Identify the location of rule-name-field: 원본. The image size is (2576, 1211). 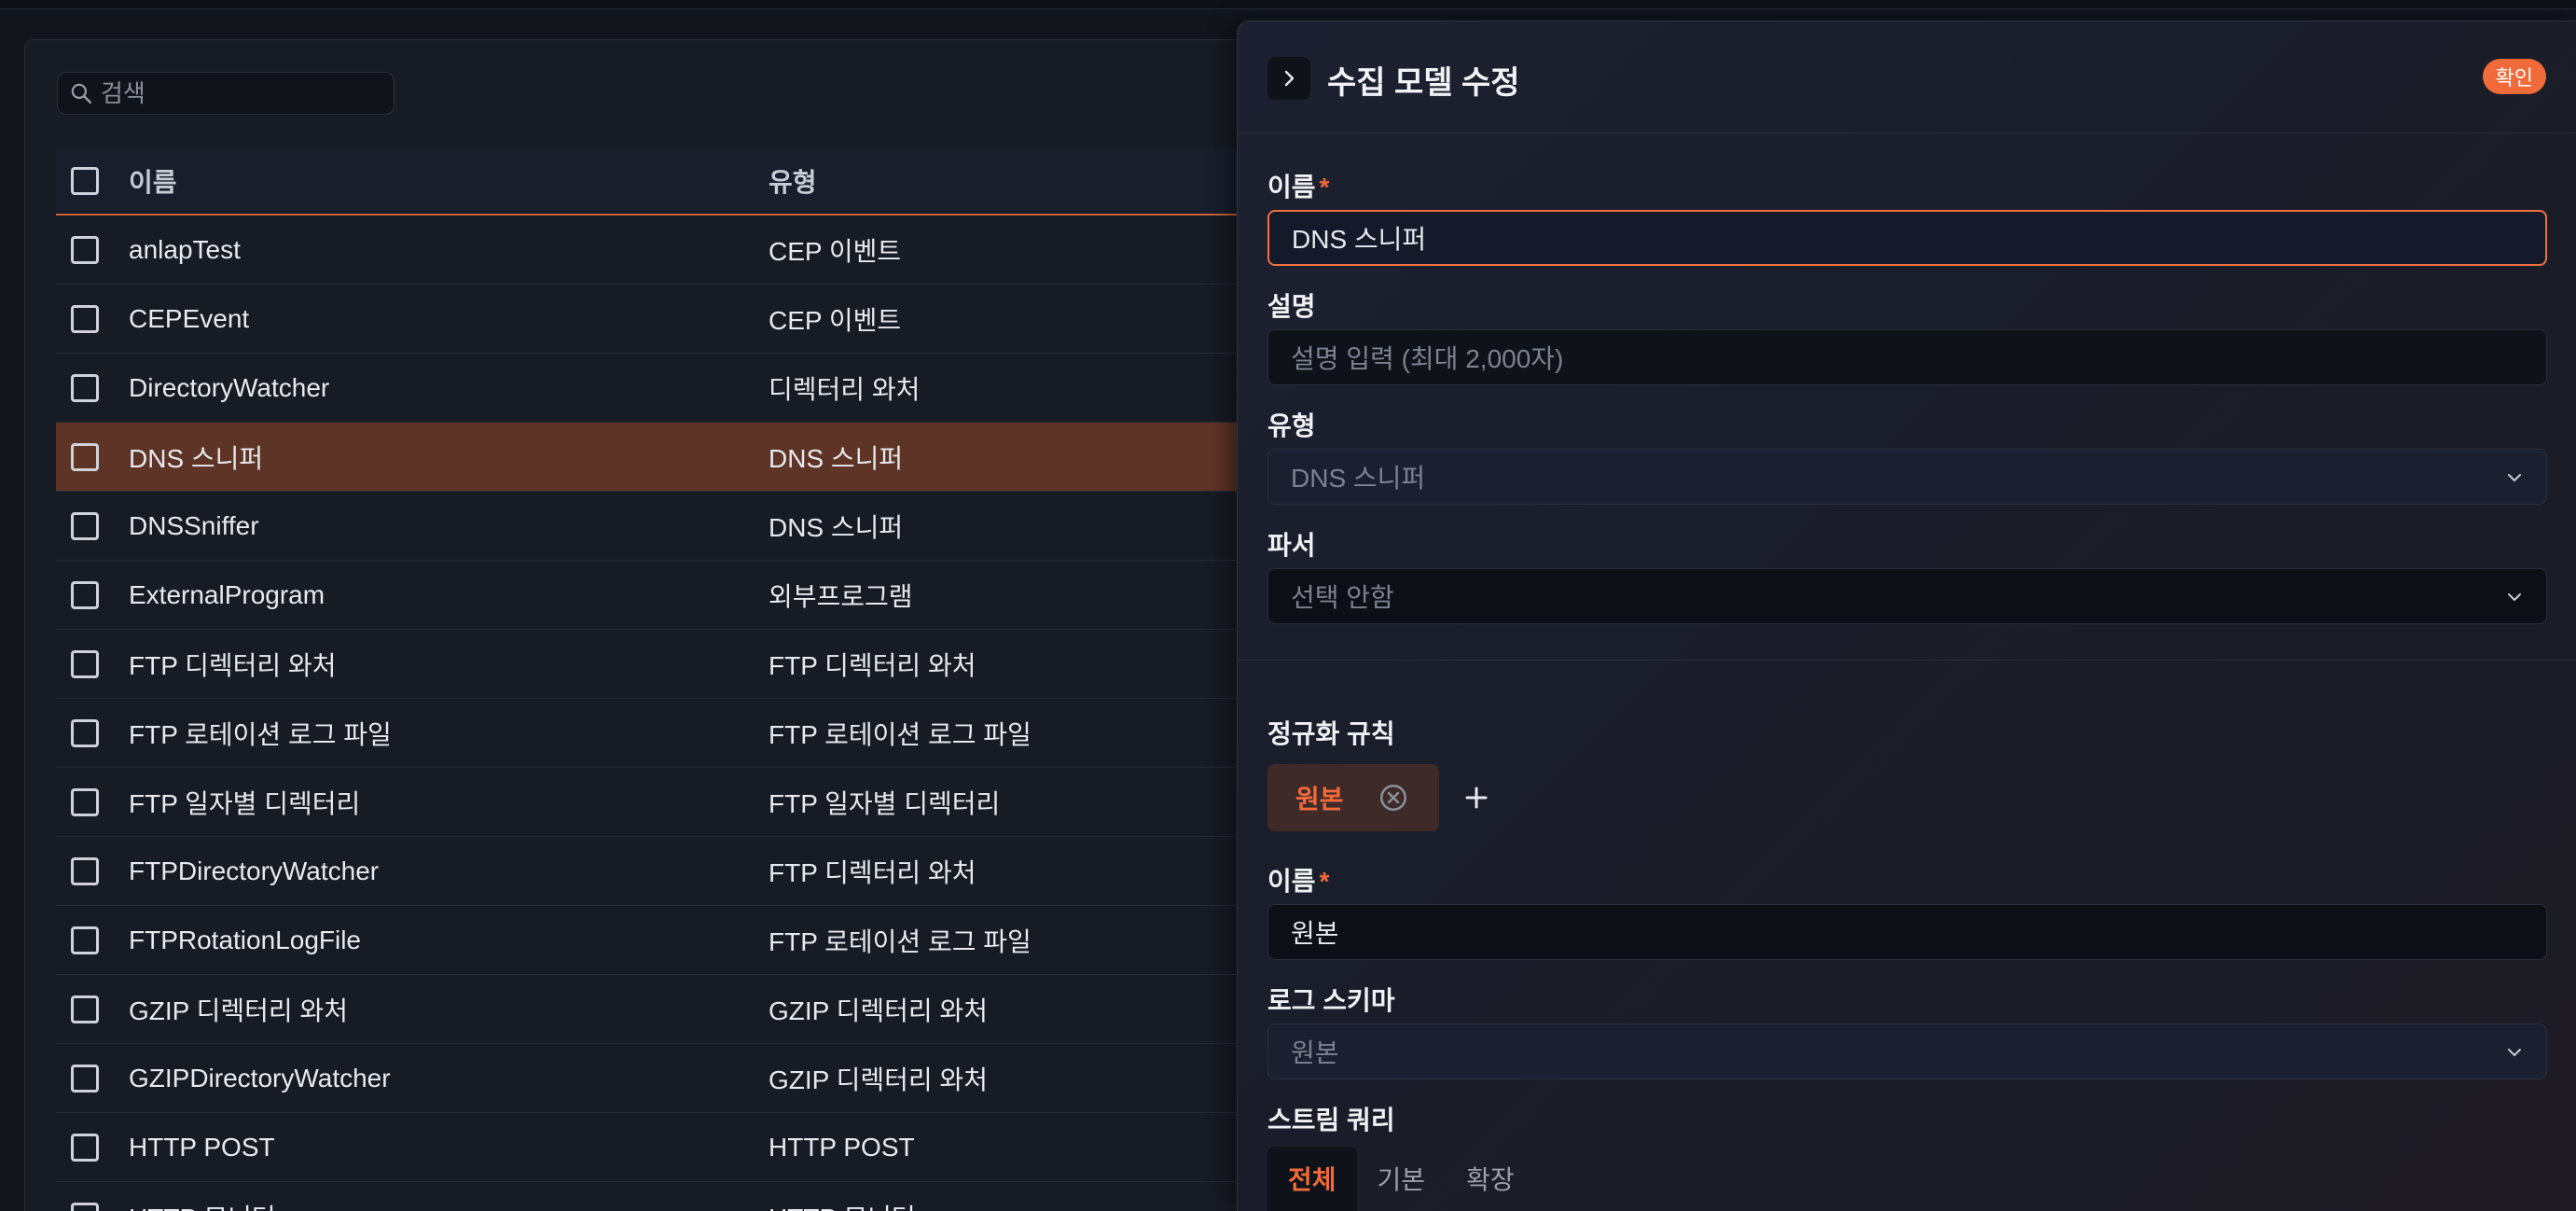
(1907, 932).